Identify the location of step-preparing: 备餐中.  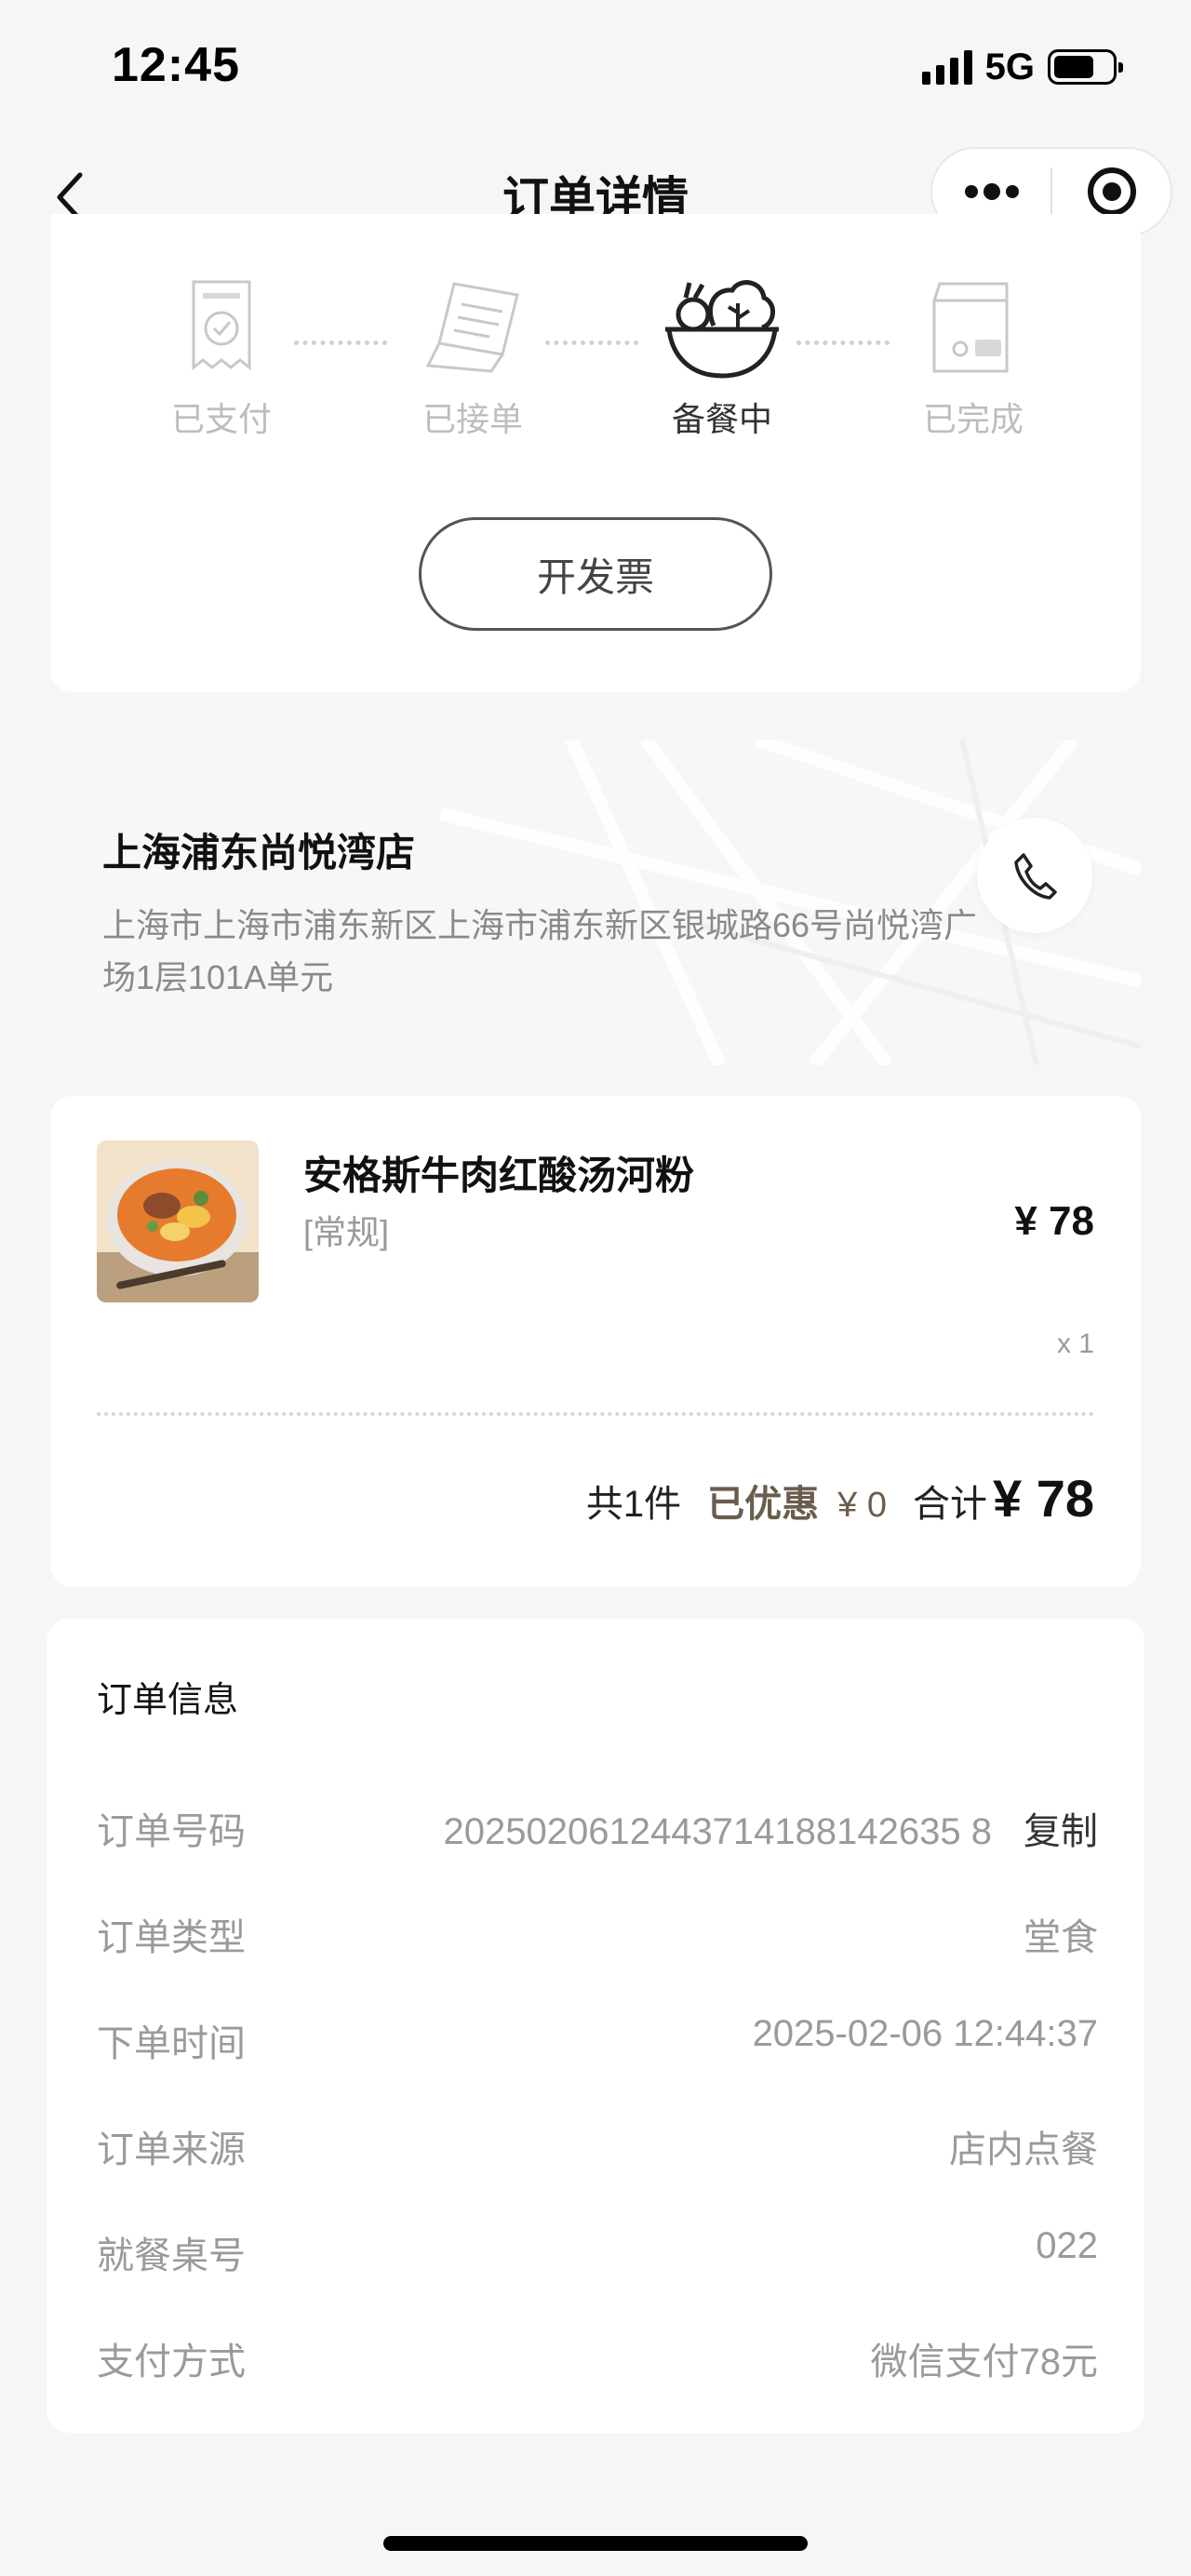
(722, 355).